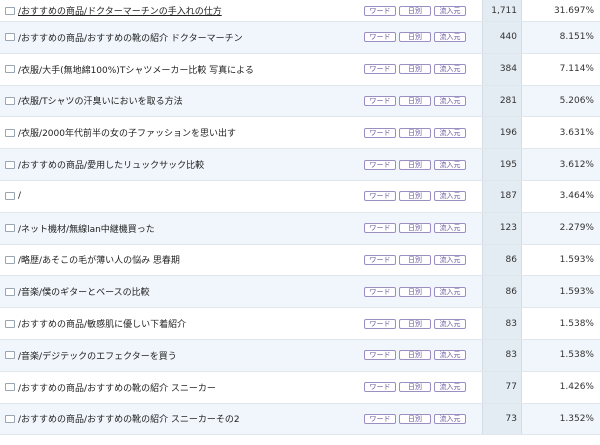 This screenshot has height=445, width=600. Describe the element at coordinates (86, 228) in the screenshot. I see `page-link: /ネット機材/無線lan中継機買った` at that location.